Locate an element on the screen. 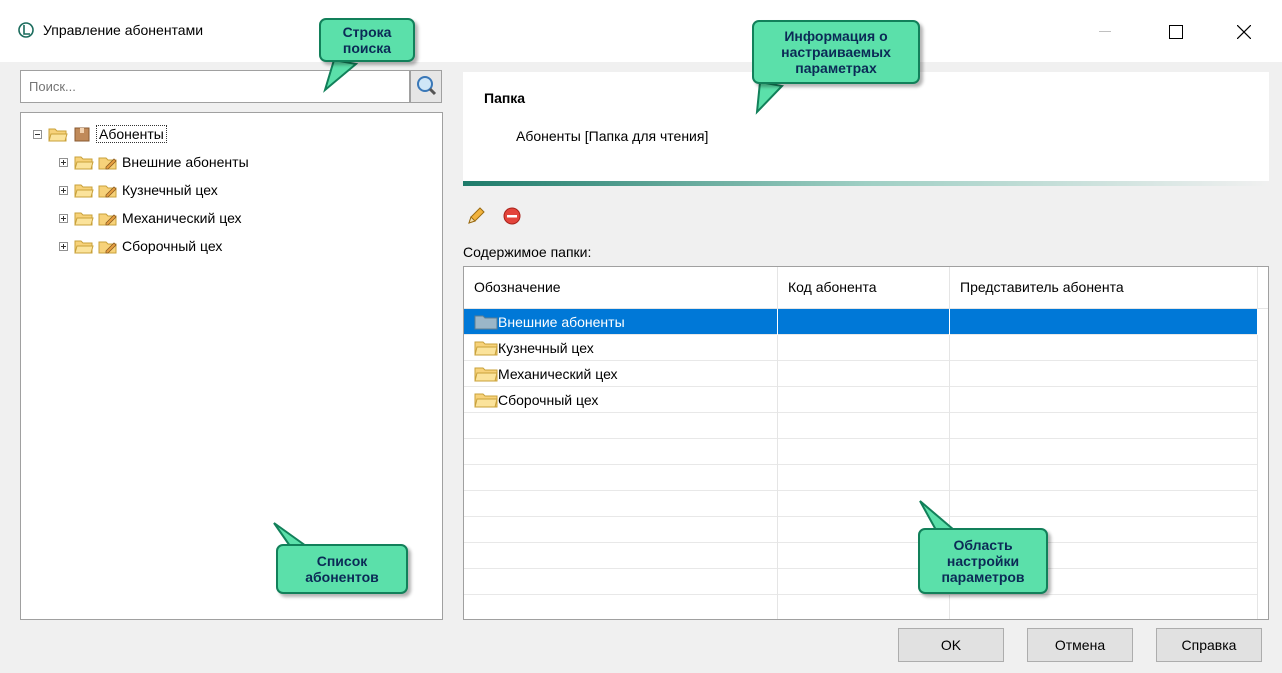 Image resolution: width=1282 pixels, height=673 pixels. callout-subscriber-list: Список абонентов is located at coordinates (342, 569).